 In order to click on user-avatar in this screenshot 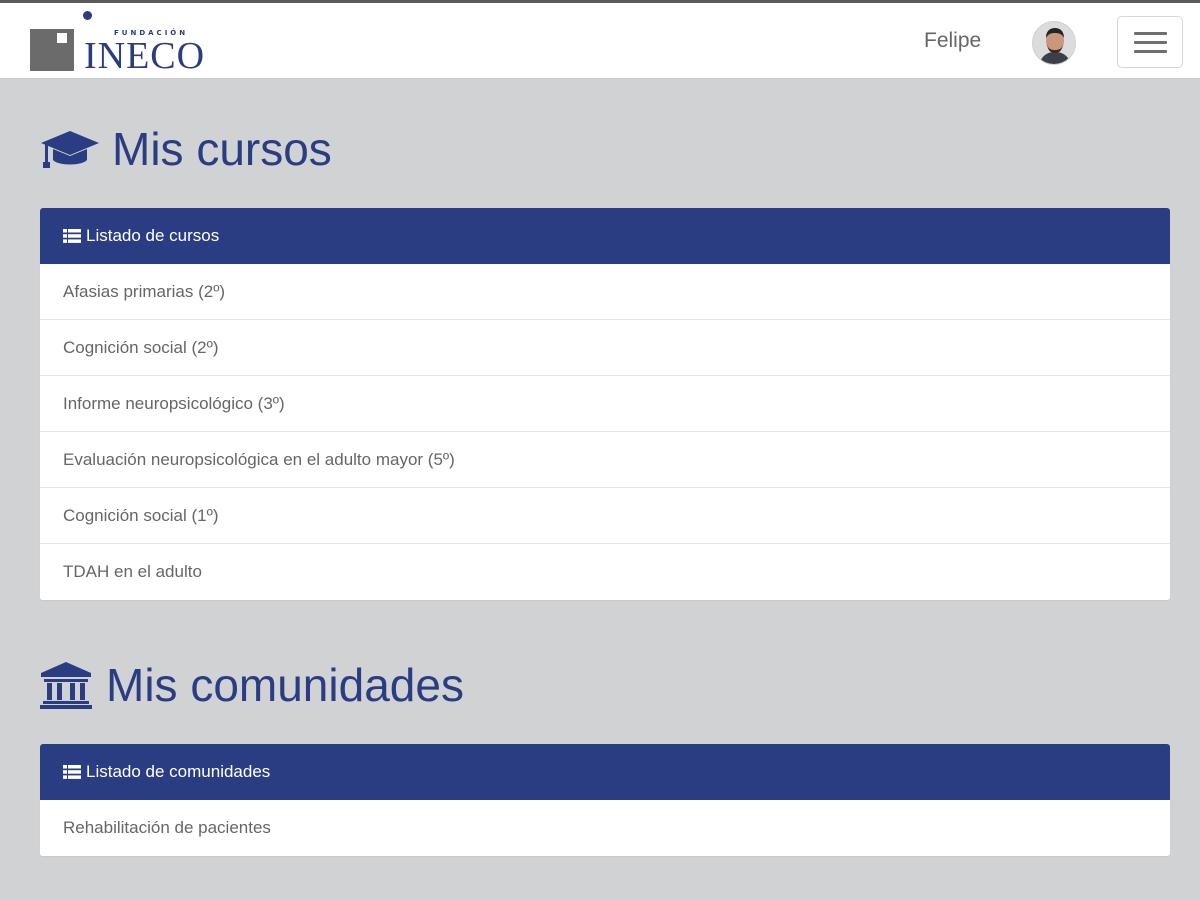, I will do `click(1054, 43)`.